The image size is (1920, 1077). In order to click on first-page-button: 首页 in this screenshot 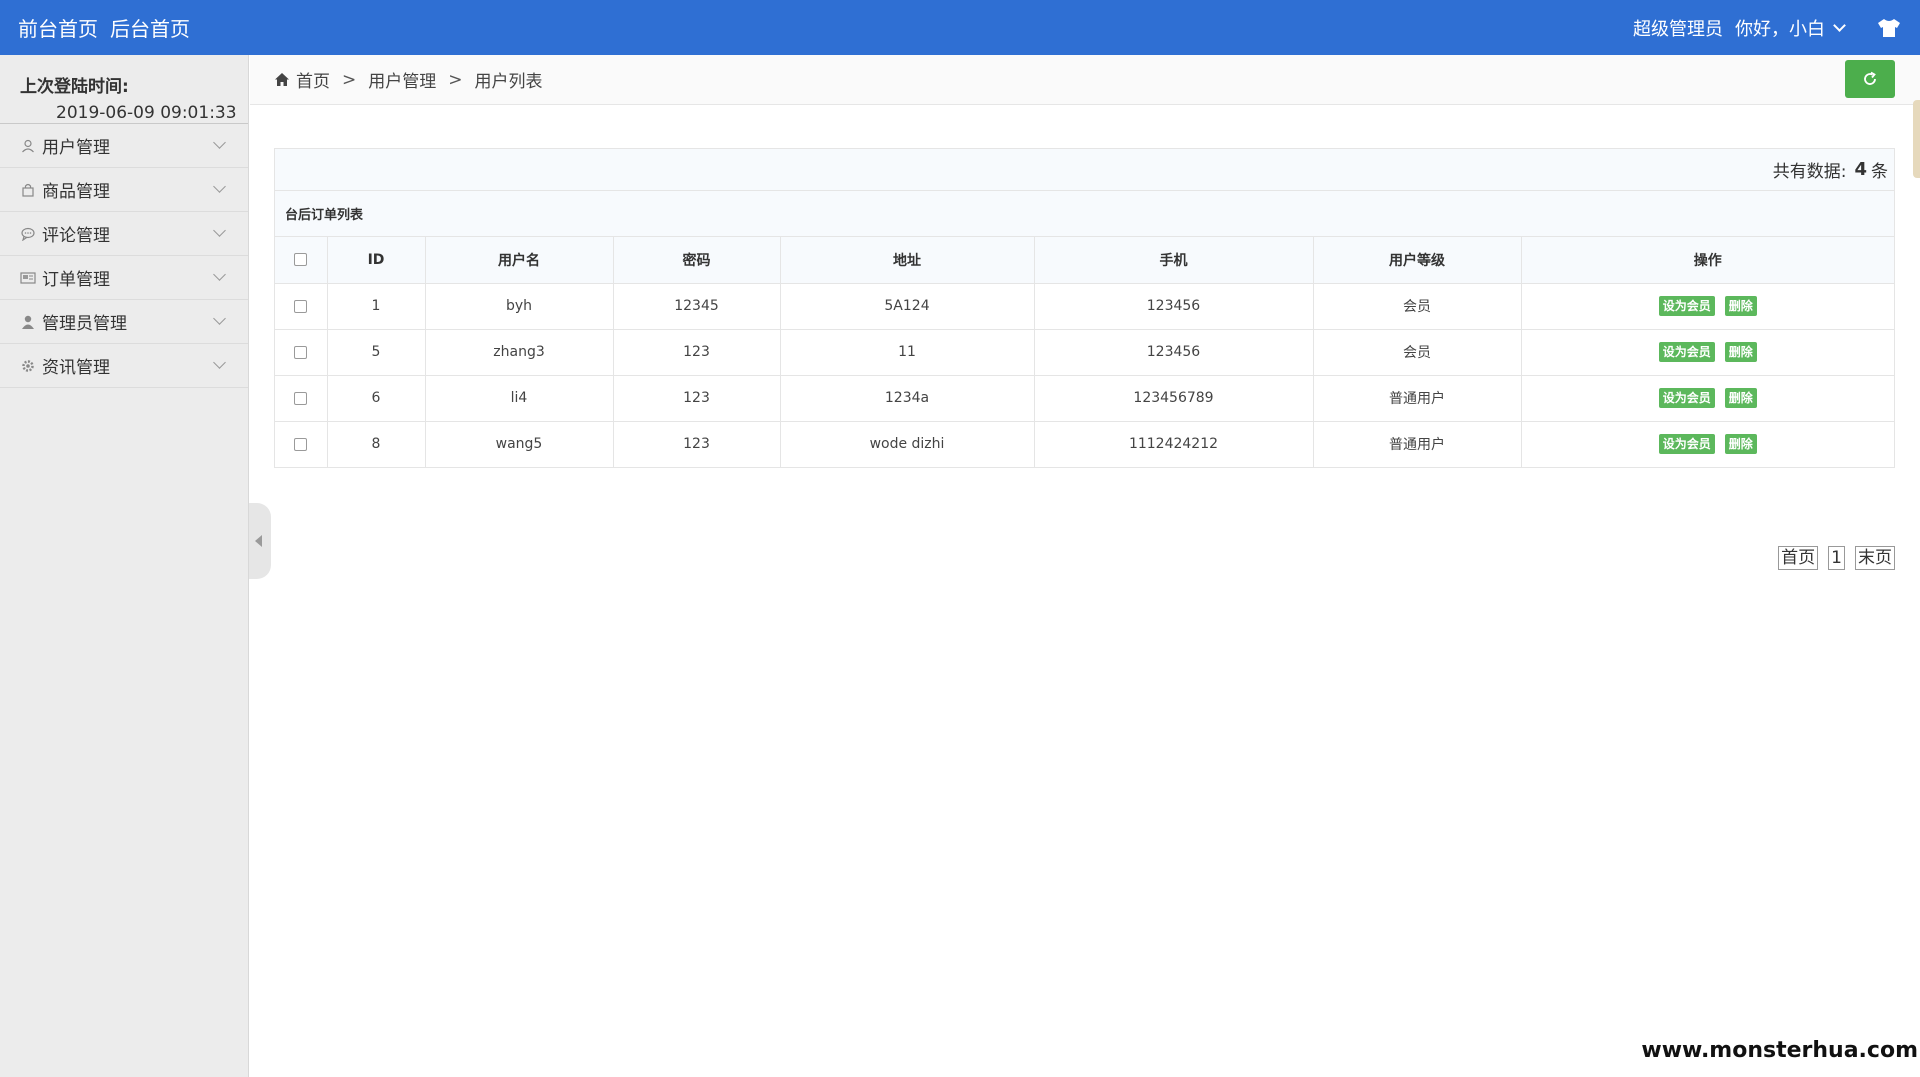, I will do `click(1798, 558)`.